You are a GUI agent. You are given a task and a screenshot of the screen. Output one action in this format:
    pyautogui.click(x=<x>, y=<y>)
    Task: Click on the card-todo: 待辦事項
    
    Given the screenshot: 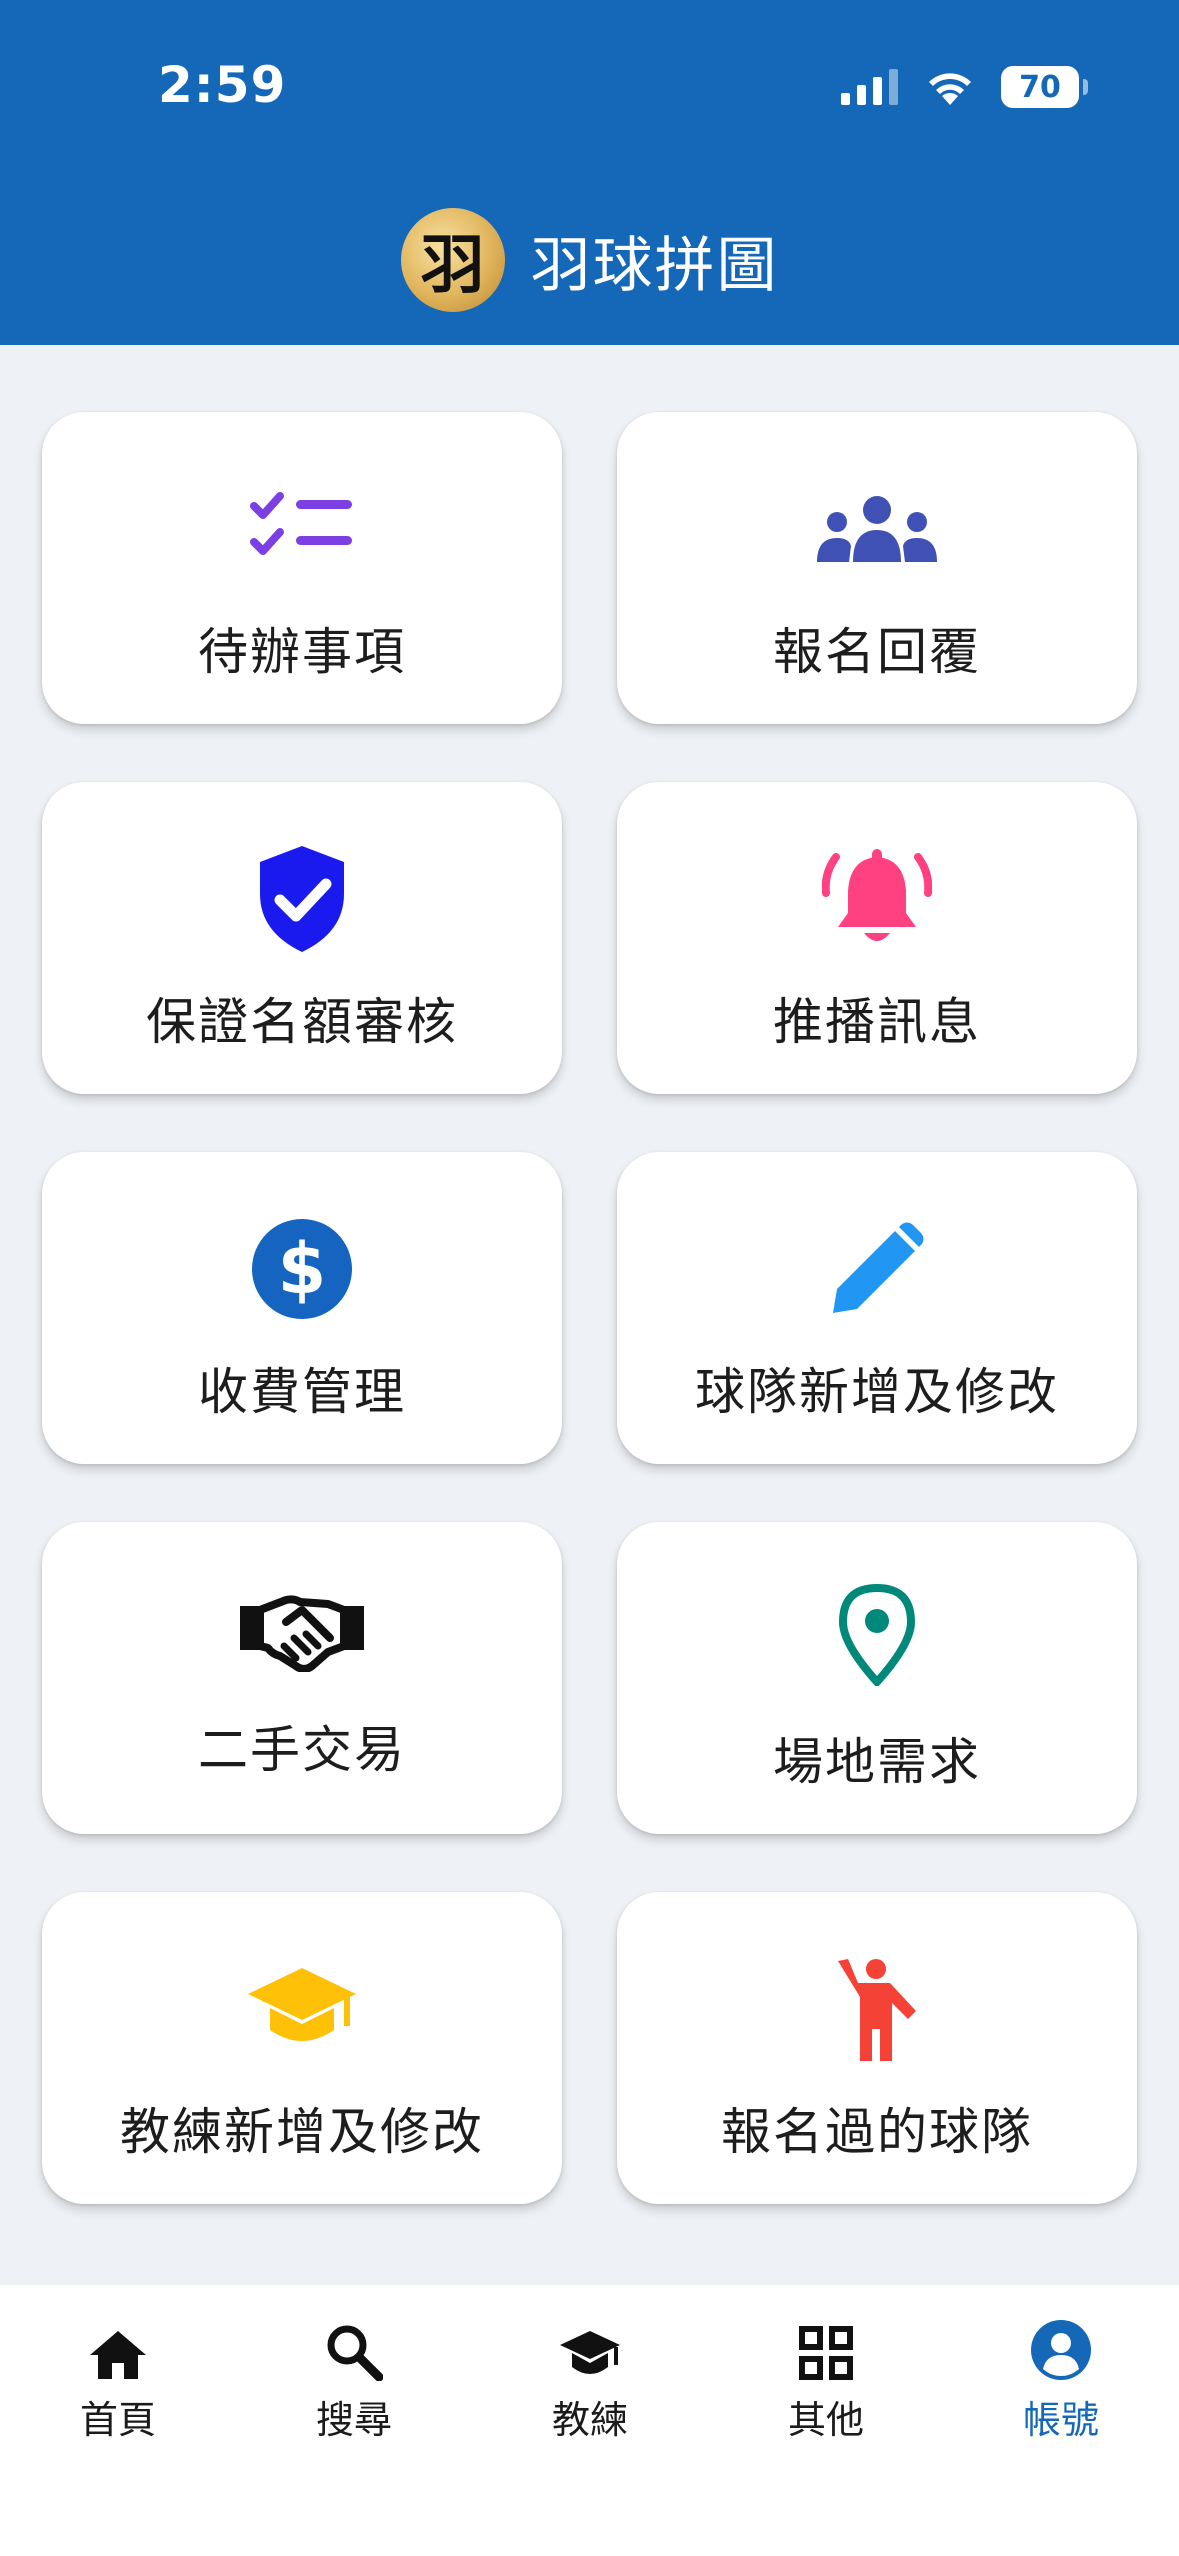 What is the action you would take?
    pyautogui.click(x=302, y=568)
    